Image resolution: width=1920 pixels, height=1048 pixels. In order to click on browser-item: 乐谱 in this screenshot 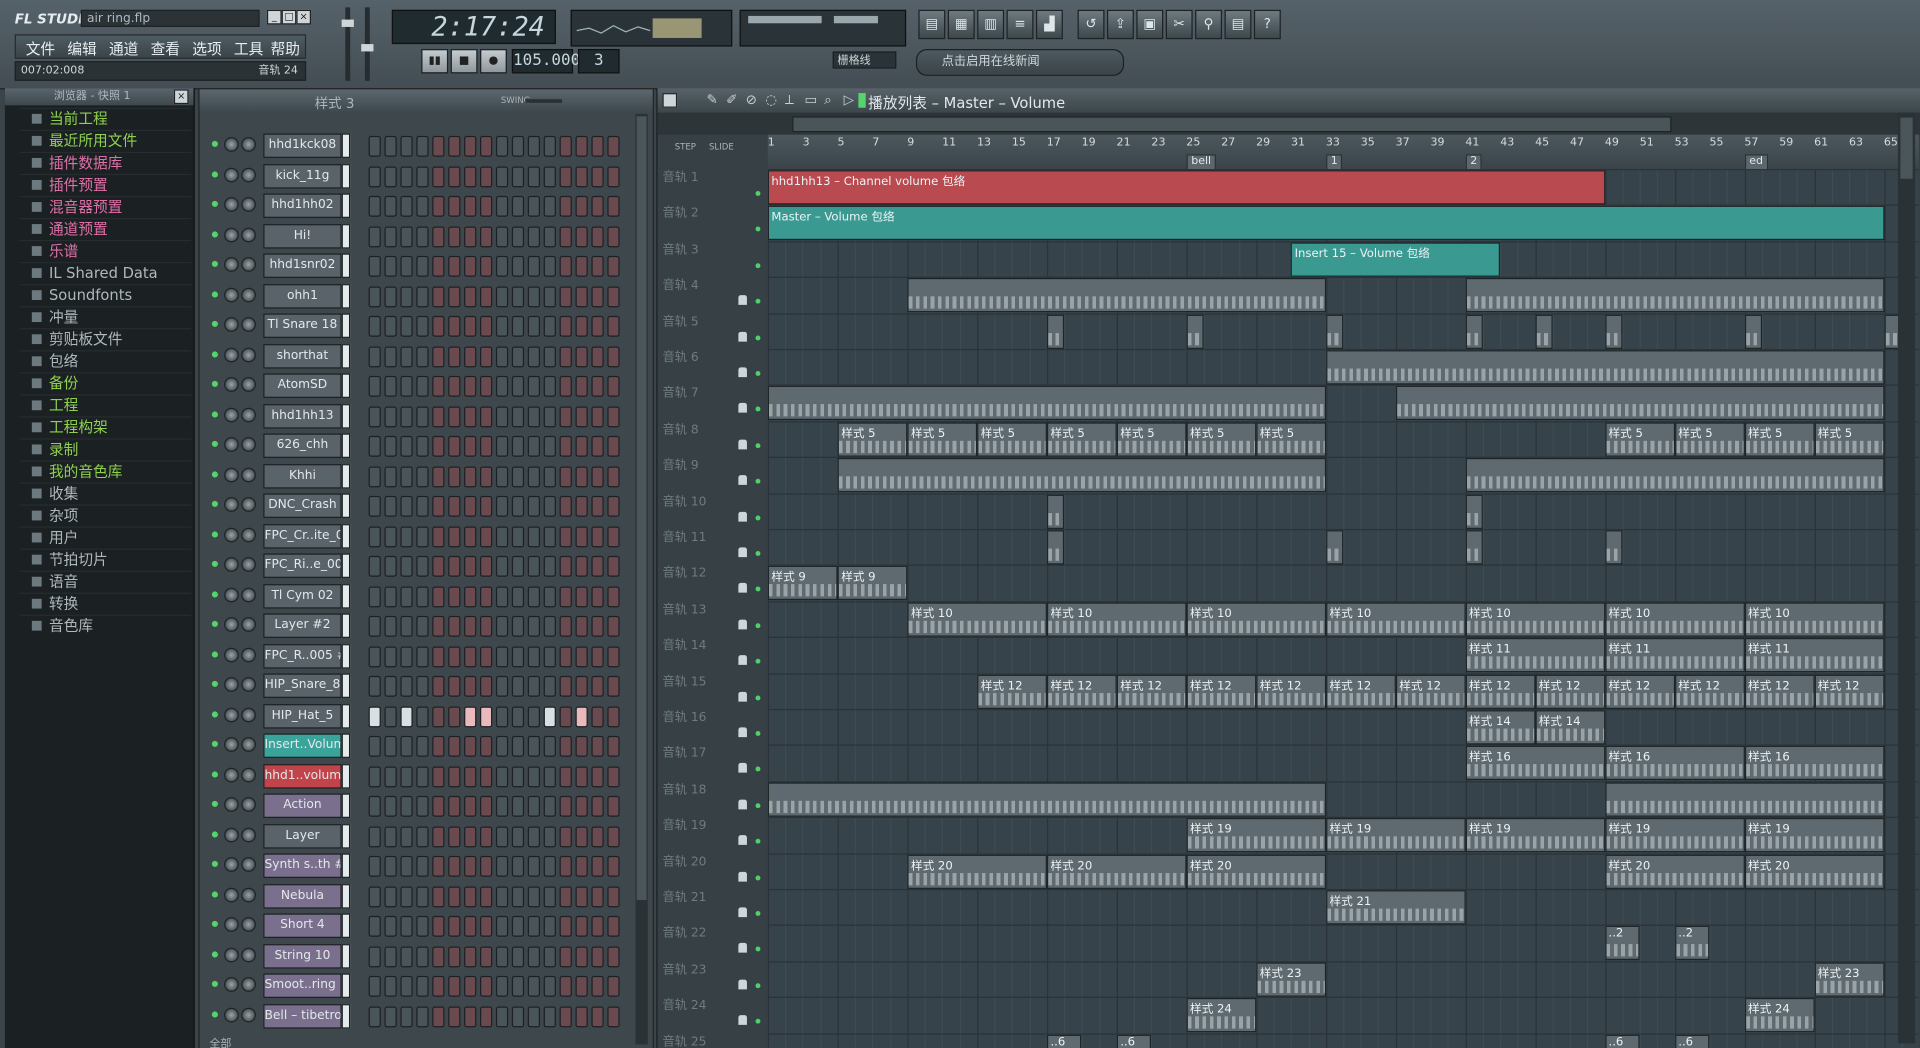, I will do `click(105, 250)`.